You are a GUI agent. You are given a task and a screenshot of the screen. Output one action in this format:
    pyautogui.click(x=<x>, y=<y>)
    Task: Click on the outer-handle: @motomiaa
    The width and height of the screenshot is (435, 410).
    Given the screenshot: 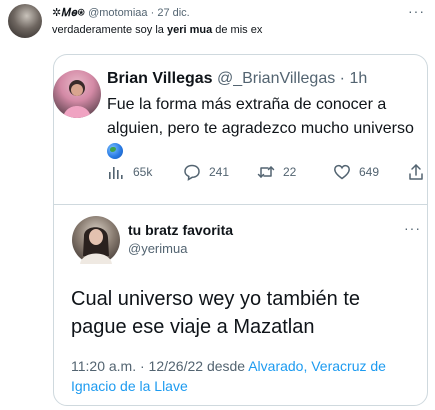 What is the action you would take?
    pyautogui.click(x=117, y=13)
    